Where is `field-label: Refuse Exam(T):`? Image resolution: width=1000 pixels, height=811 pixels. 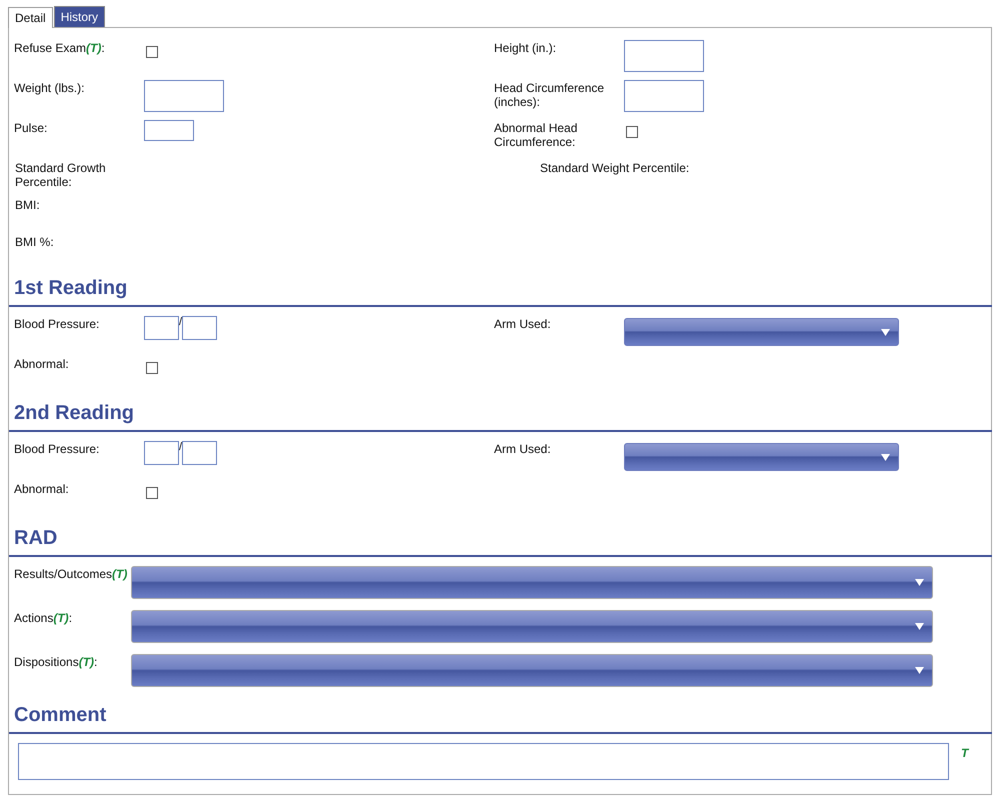
field-label: Refuse Exam(T): is located at coordinates (60, 47).